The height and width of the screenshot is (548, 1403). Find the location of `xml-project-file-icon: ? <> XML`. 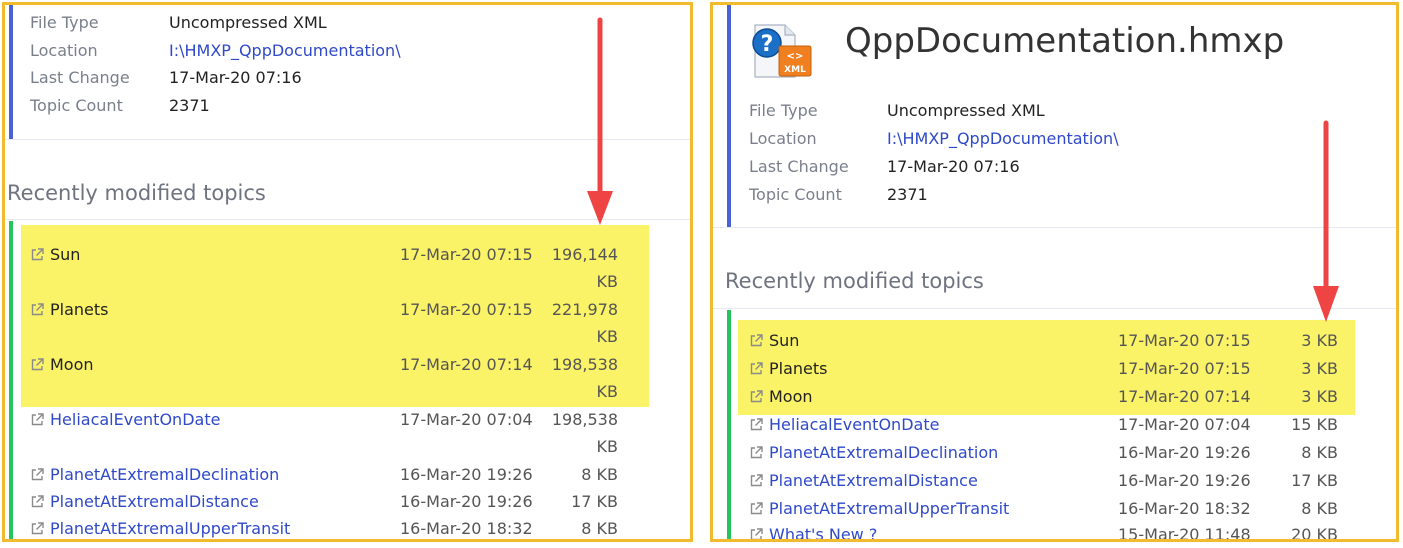

xml-project-file-icon: ? <> XML is located at coordinates (782, 51).